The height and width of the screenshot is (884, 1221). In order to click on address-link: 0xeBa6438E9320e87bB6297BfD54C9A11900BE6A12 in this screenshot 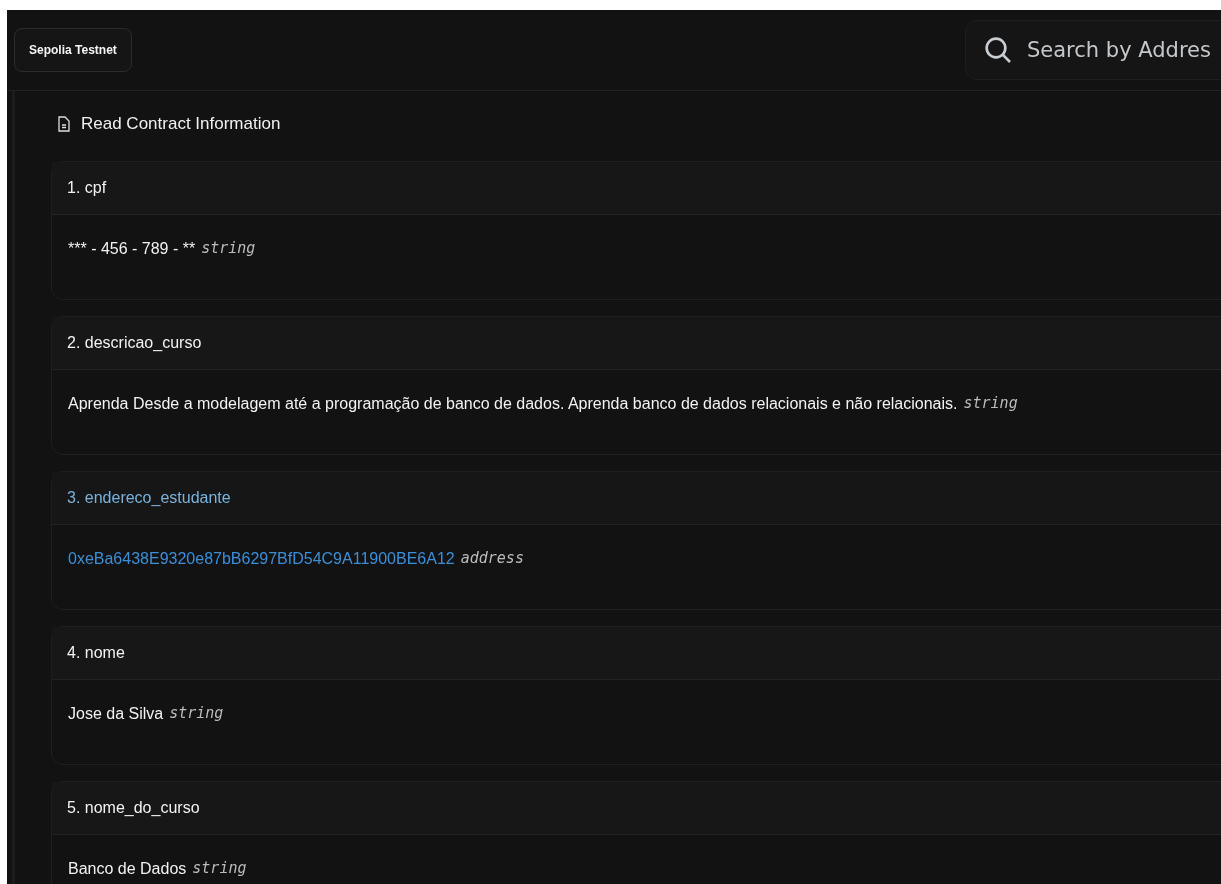, I will do `click(261, 558)`.